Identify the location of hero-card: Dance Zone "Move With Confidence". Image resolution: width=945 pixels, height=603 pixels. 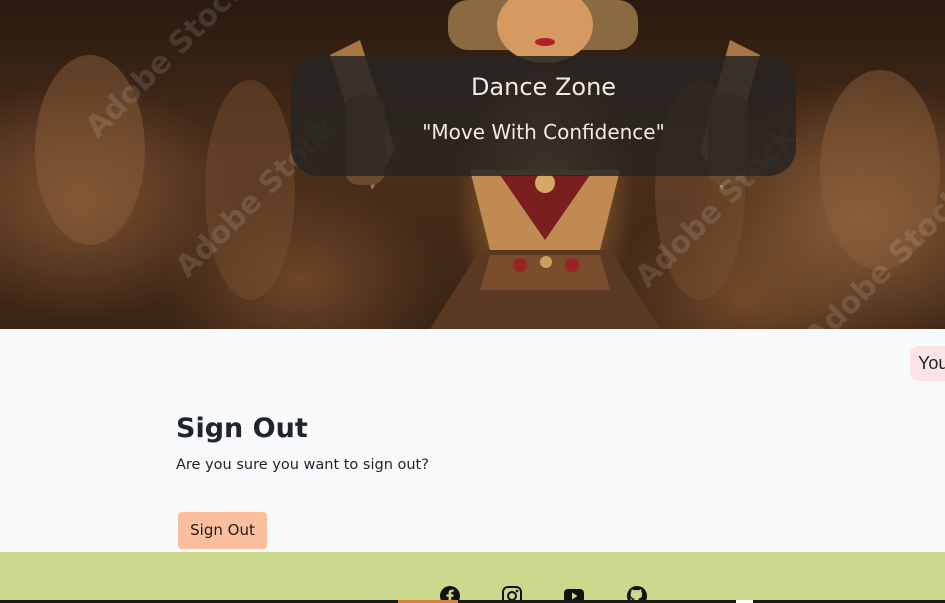
(543, 116).